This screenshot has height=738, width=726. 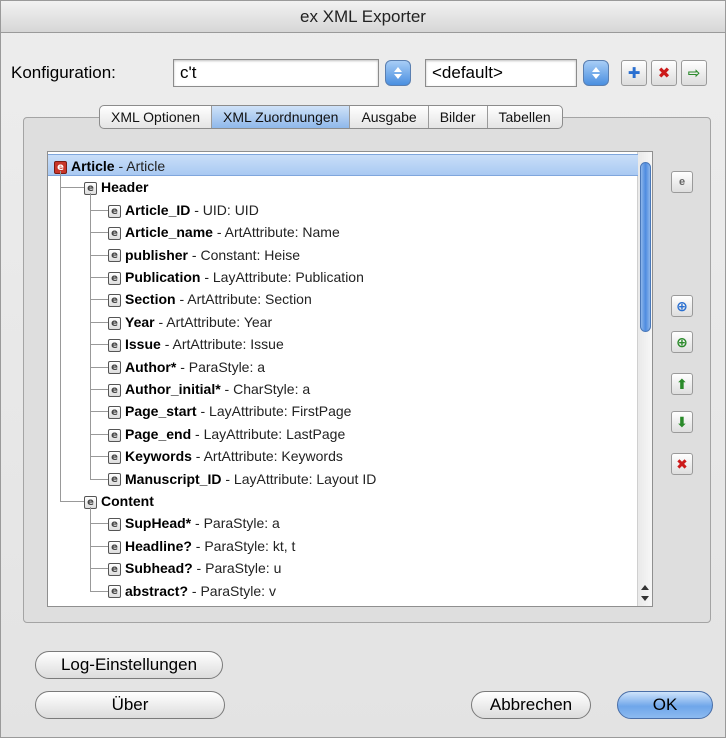 I want to click on move-up-button: ⬆, so click(x=682, y=384).